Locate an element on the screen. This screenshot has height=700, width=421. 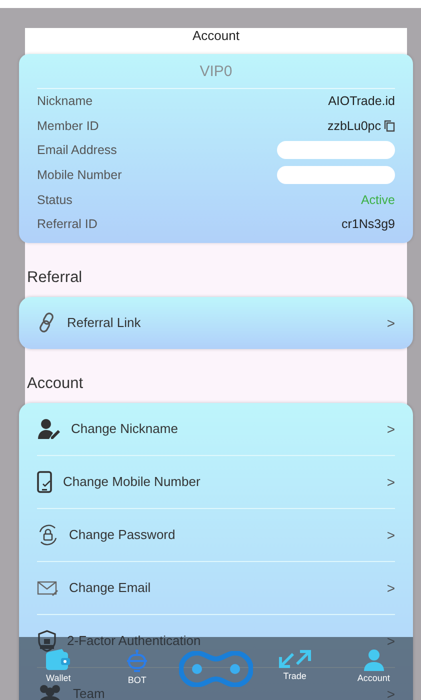
shield-icon is located at coordinates (47, 641).